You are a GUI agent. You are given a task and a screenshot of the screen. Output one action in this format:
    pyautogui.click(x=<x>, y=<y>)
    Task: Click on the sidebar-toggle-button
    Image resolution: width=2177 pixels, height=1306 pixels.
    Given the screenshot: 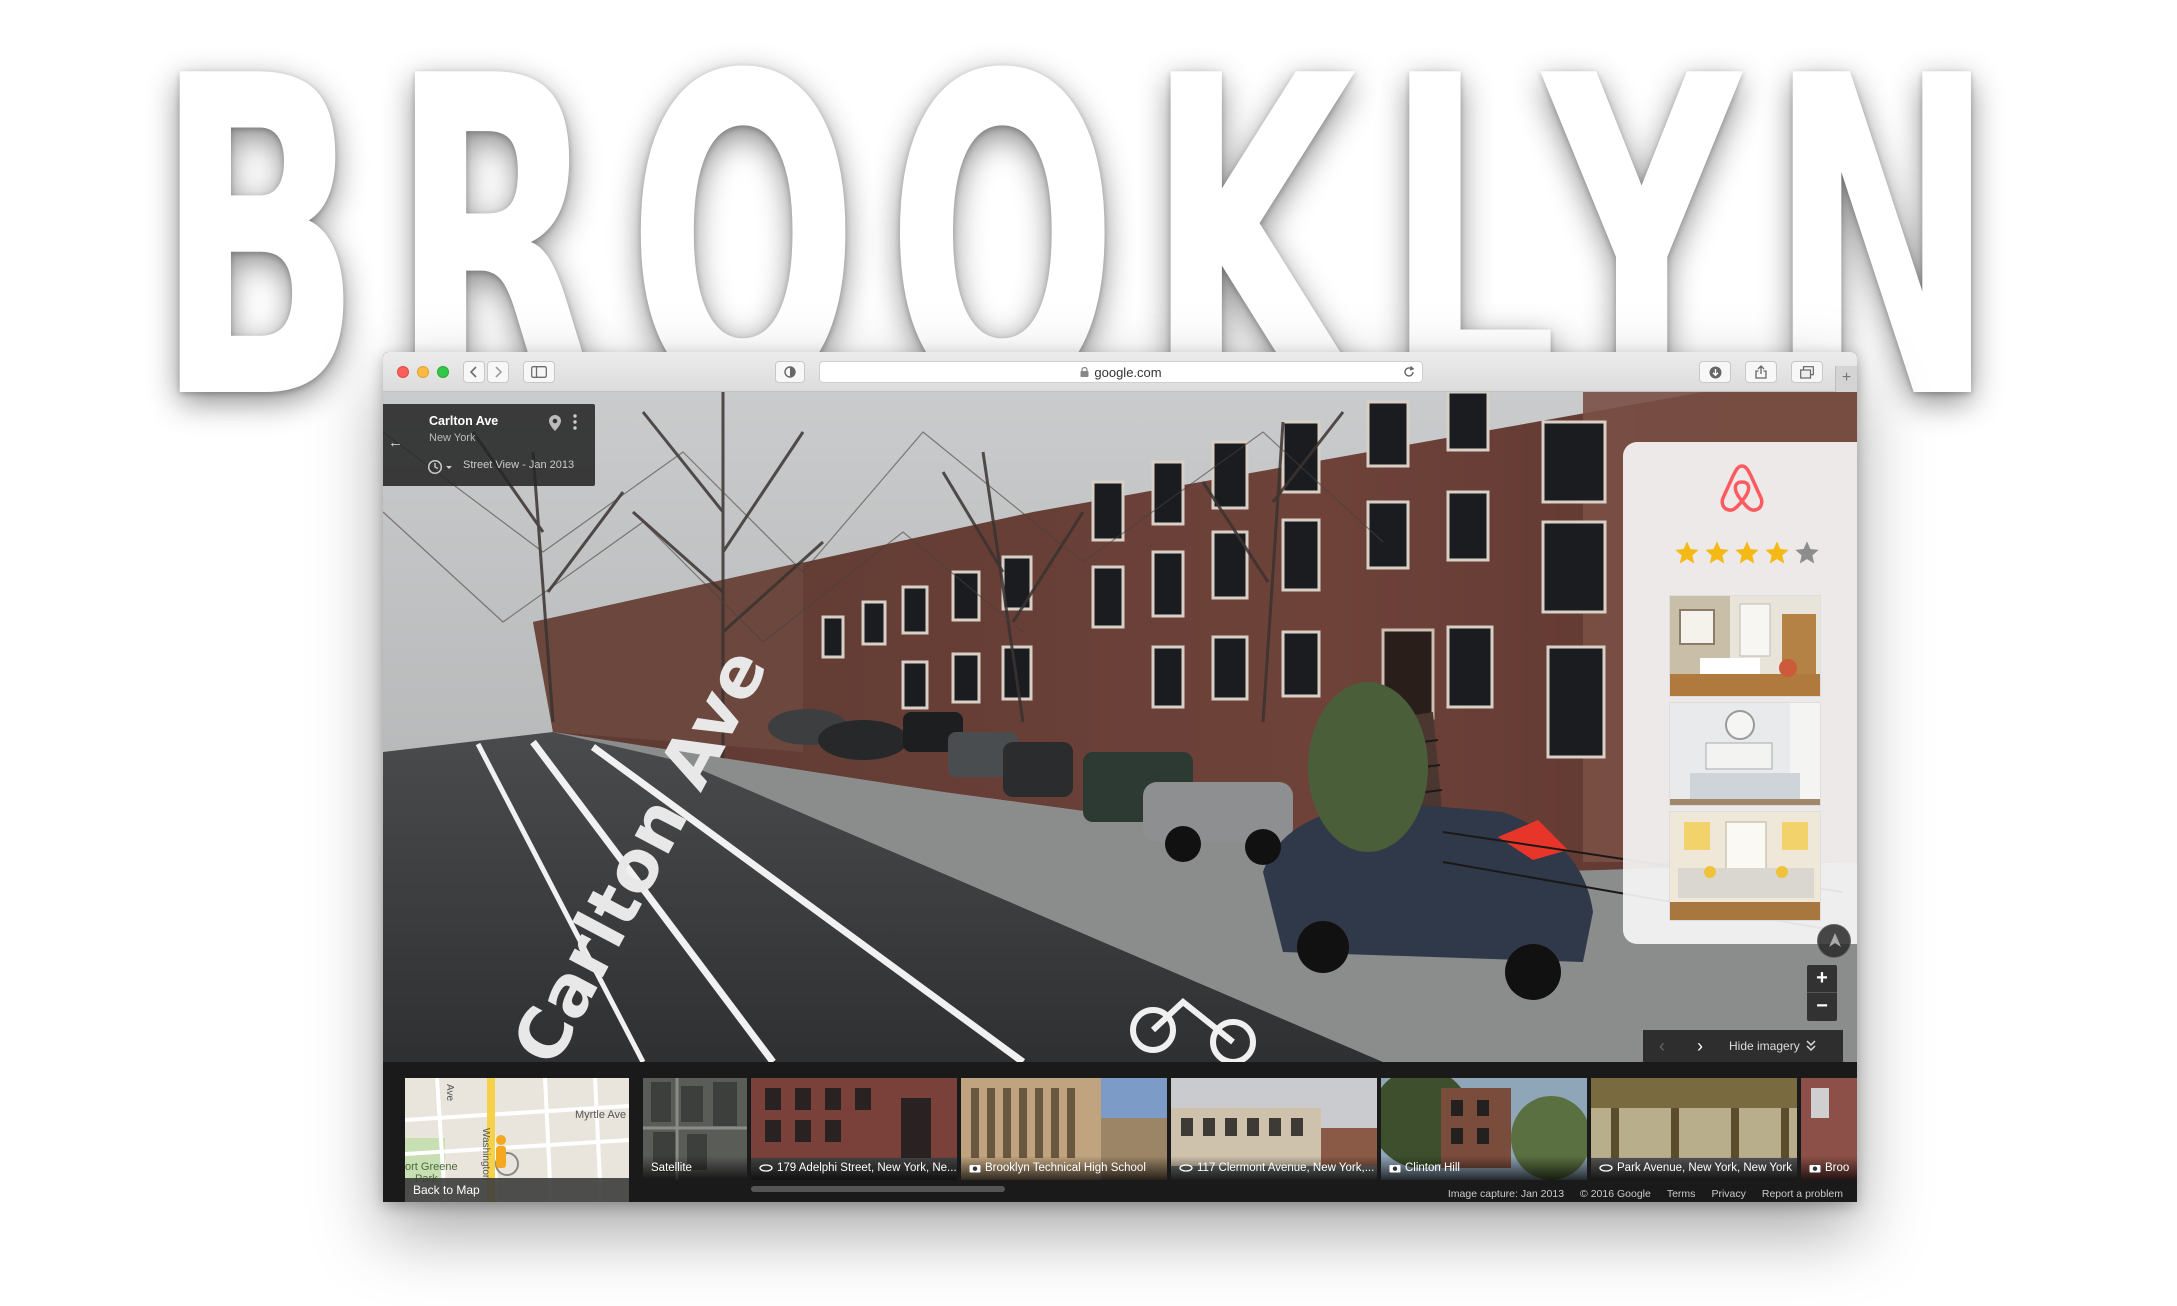 What is the action you would take?
    pyautogui.click(x=539, y=372)
    